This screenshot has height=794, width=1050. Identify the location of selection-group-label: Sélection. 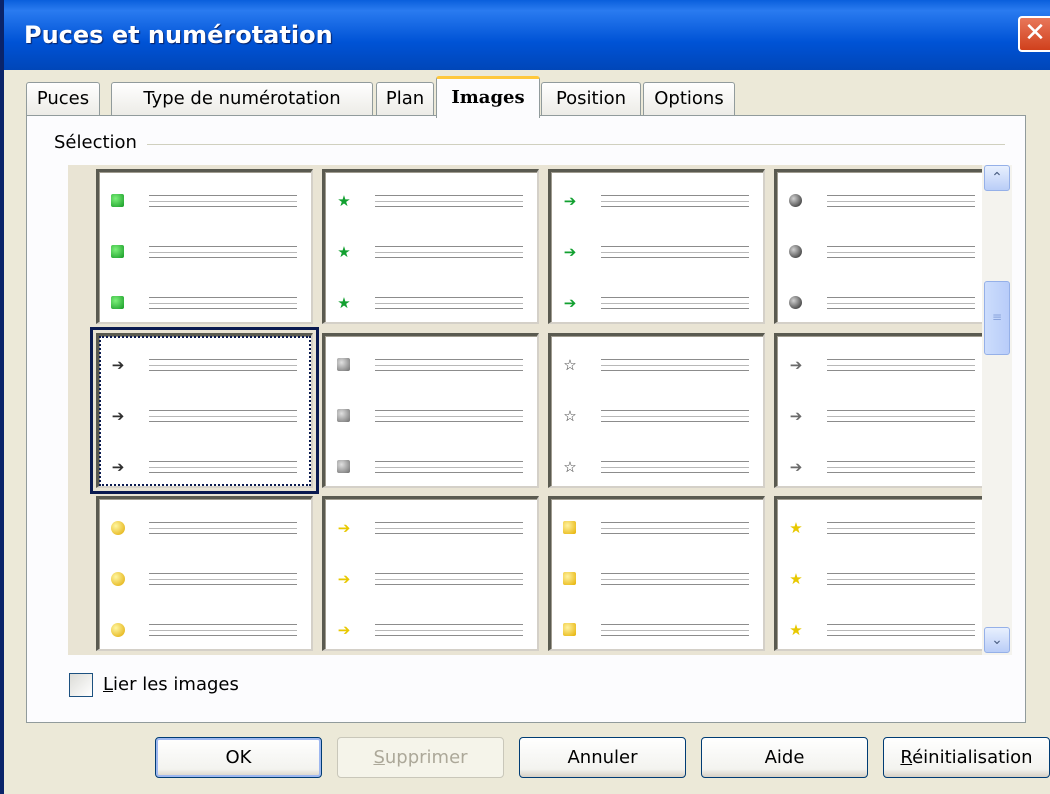
(100, 142).